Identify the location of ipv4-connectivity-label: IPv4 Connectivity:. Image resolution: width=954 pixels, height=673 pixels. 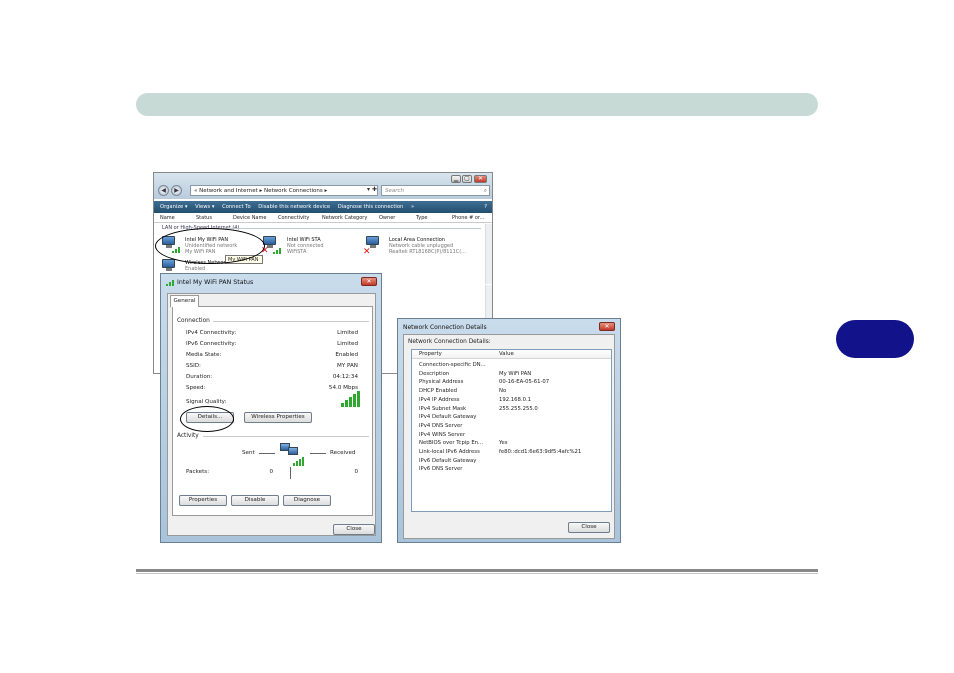
(211, 333).